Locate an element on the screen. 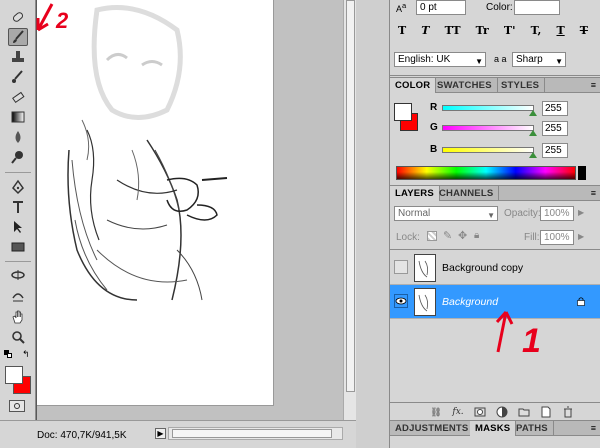 The image size is (600, 448). tab-styles: STYLES is located at coordinates (521, 85).